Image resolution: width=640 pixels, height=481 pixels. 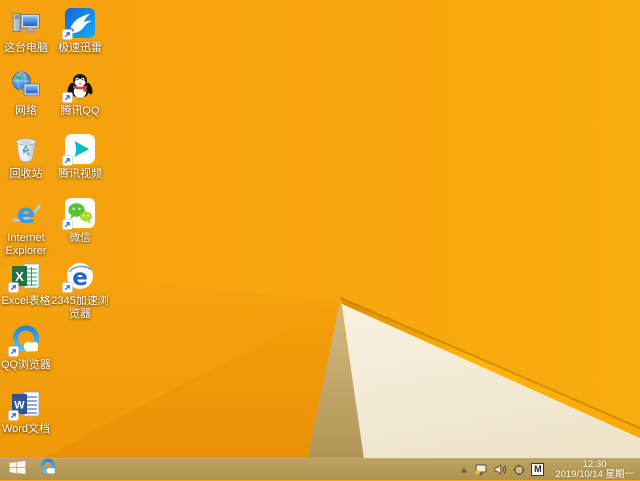 I want to click on system-tray: M 12:30 2019/10/14 星期一, so click(x=548, y=469).